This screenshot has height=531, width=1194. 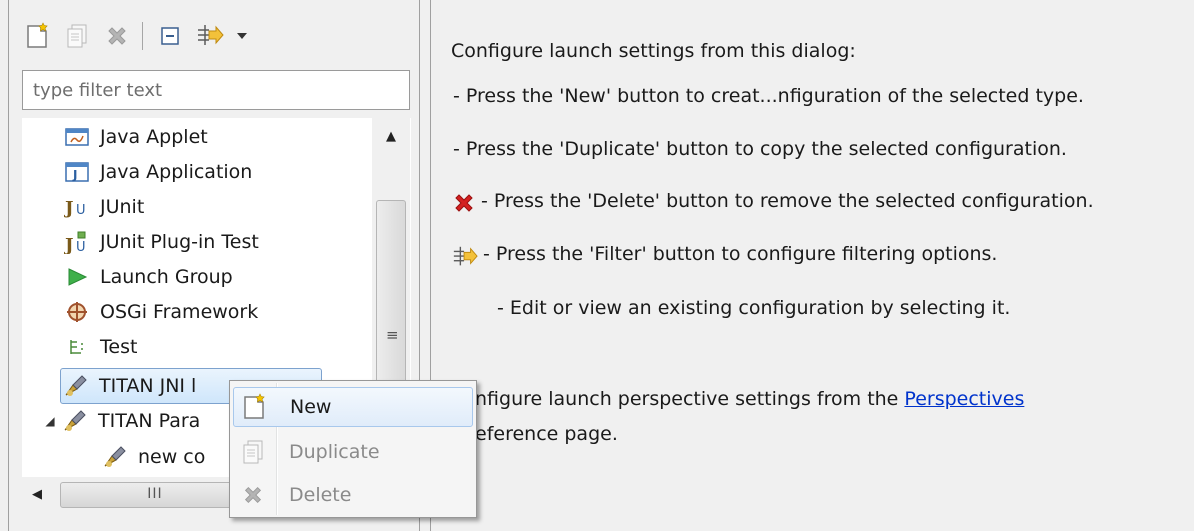 What do you see at coordinates (77, 277) in the screenshot?
I see `launch-group-icon` at bounding box center [77, 277].